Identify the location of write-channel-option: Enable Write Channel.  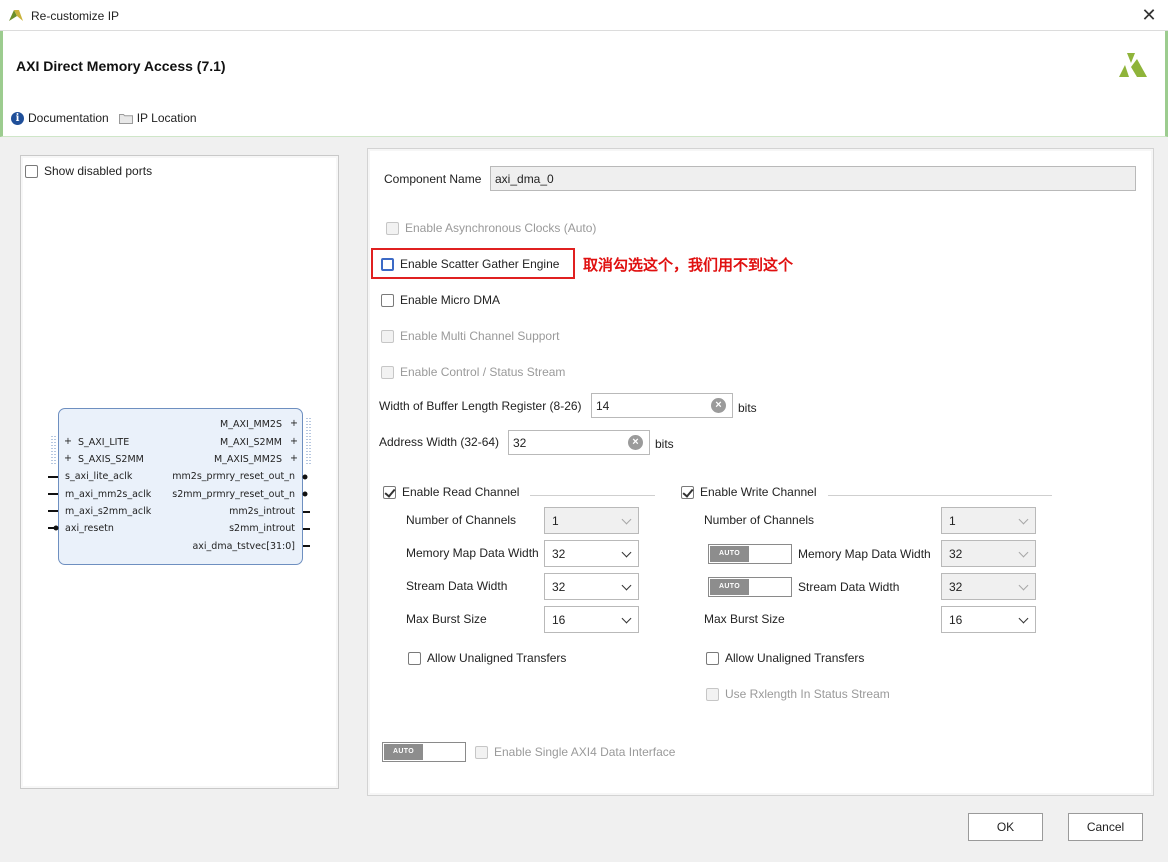
(749, 492).